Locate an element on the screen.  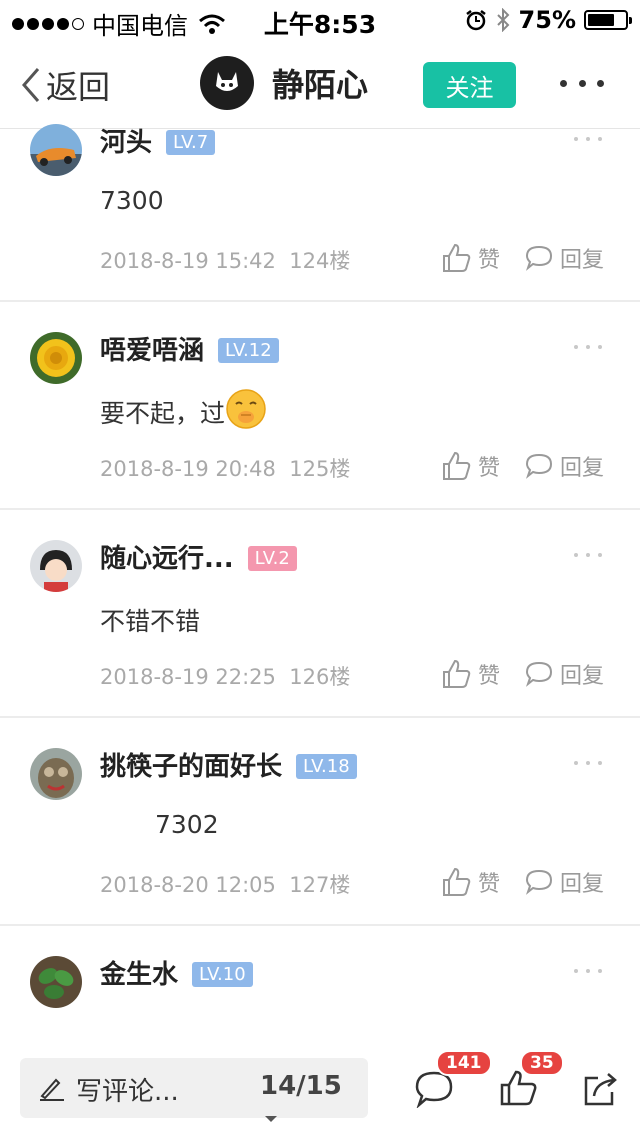
battery-icon is located at coordinates (608, 20).